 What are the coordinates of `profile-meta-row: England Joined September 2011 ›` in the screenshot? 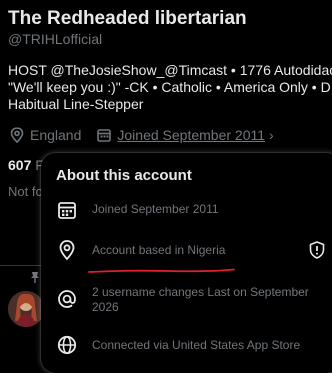 It's located at (141, 135).